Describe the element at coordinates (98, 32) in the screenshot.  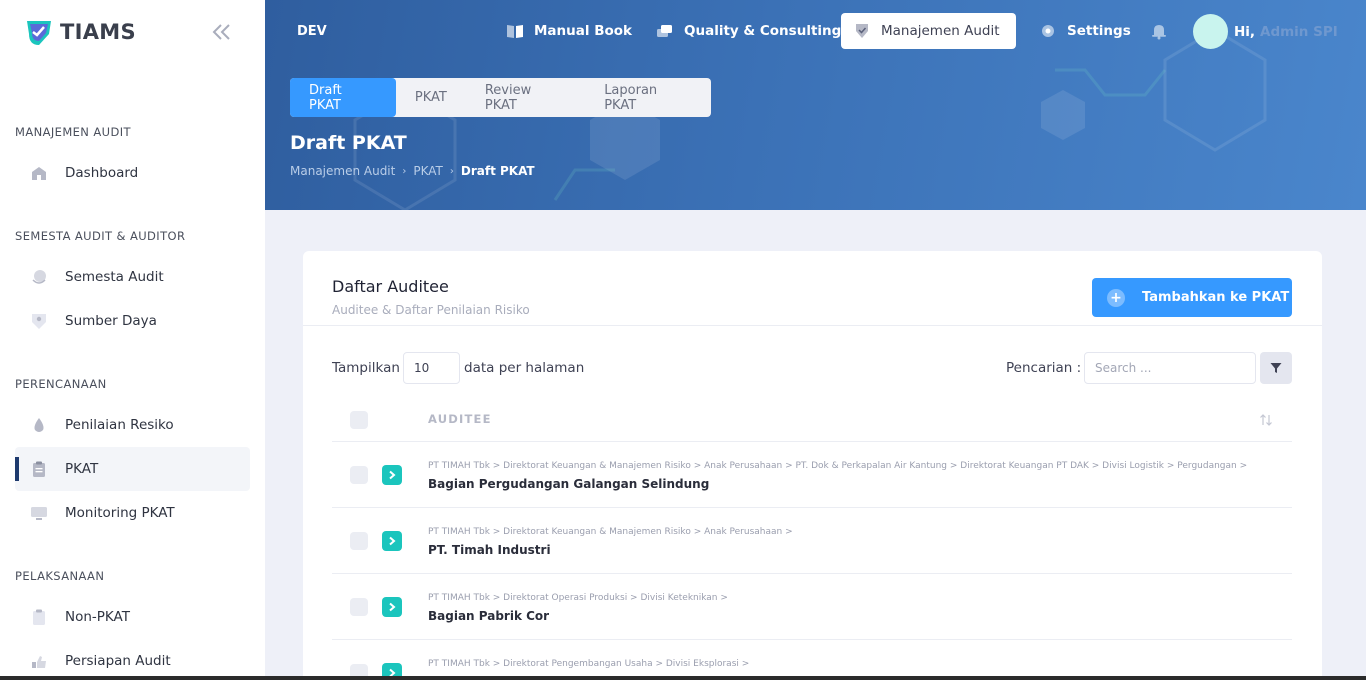
I see `brand-name: TIAMS` at that location.